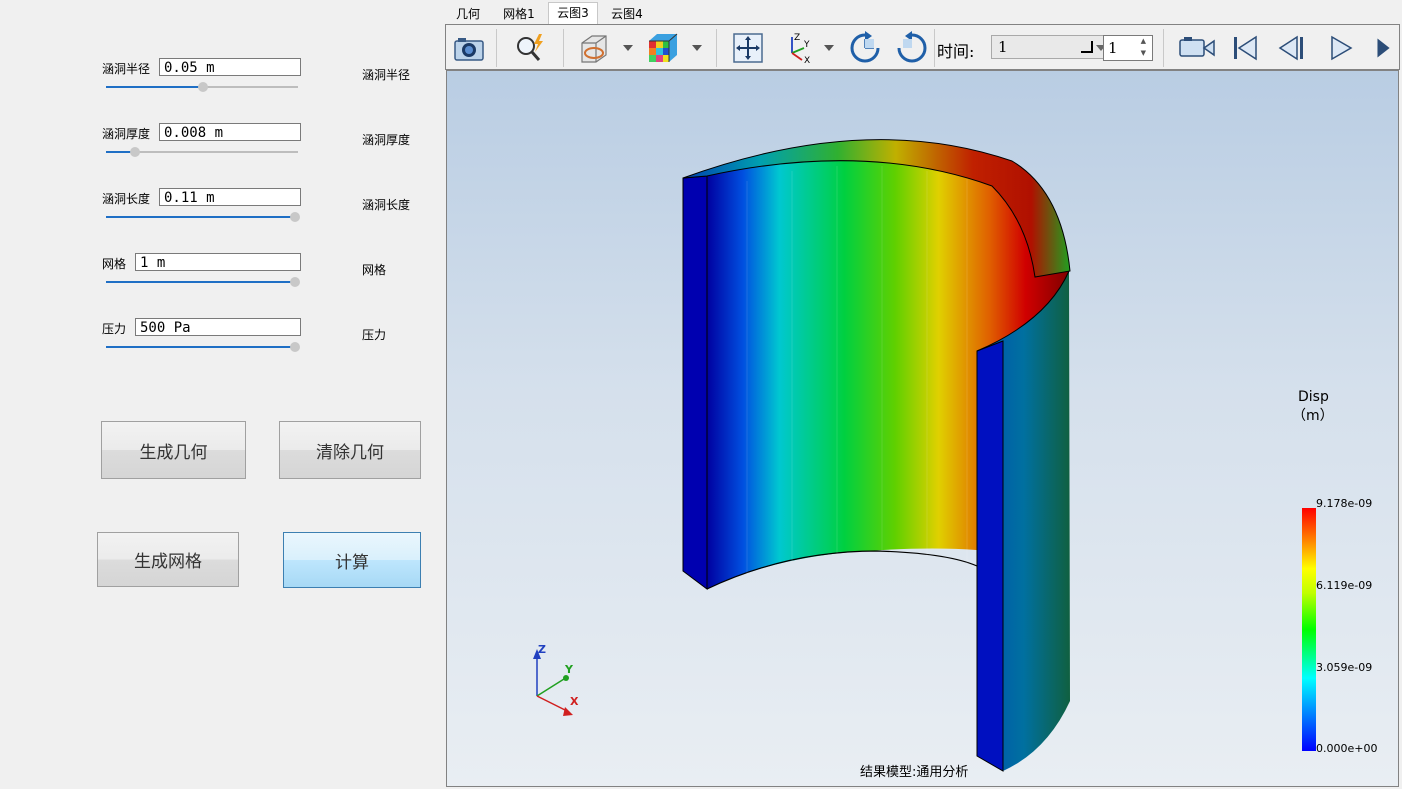  Describe the element at coordinates (914, 772) in the screenshot. I see `result-model-label: 结果模型:通用分析` at that location.